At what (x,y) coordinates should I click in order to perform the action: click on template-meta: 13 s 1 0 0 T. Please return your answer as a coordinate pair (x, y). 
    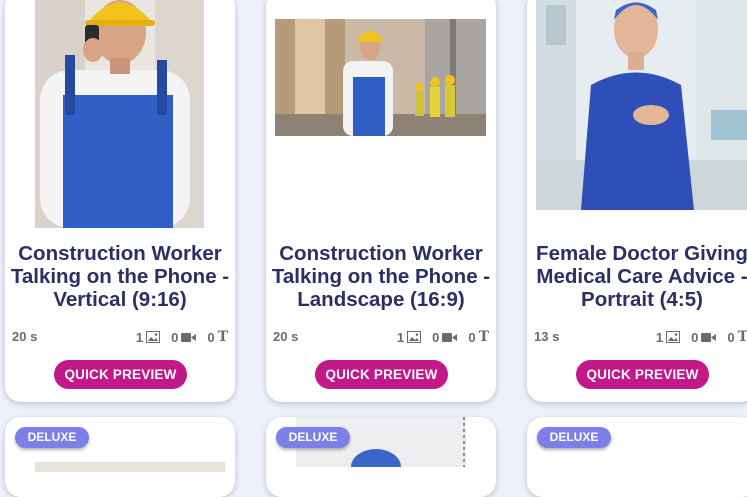
    Looking at the image, I should click on (640, 337).